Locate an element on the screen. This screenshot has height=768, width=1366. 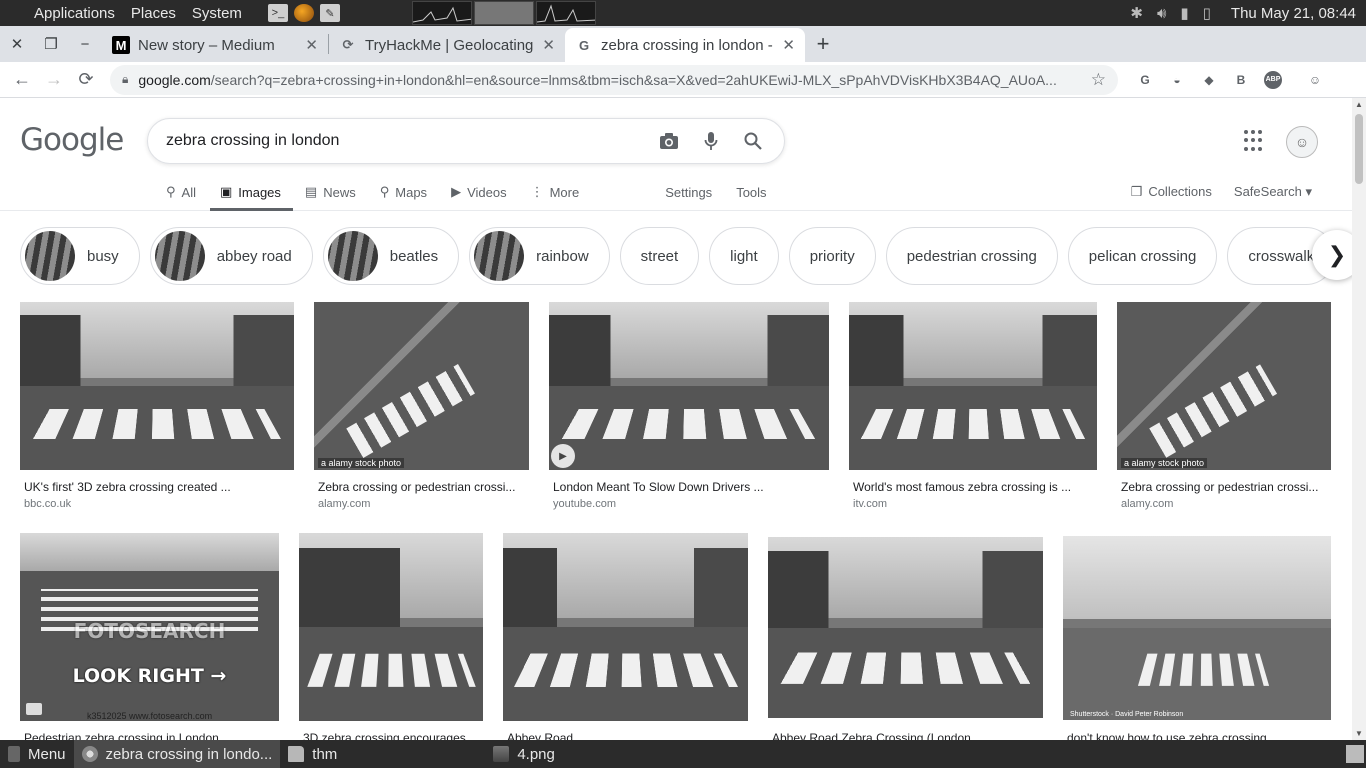
bluetooth-icon: ✱ is located at coordinates (1136, 13).